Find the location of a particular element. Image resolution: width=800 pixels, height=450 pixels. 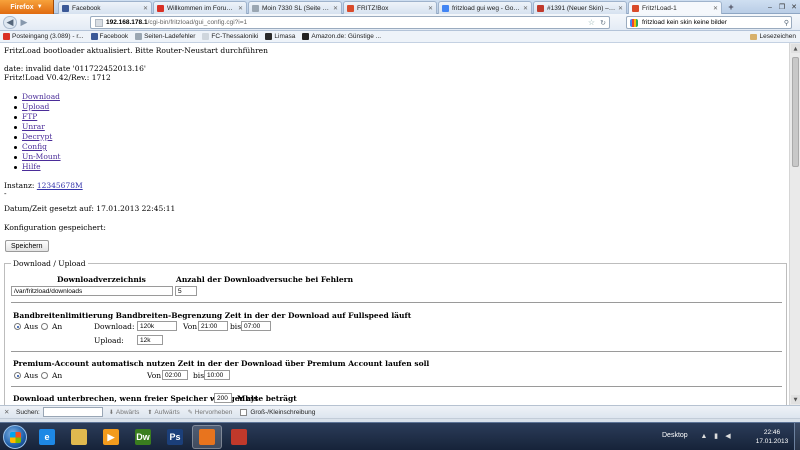

ie-icon: e is located at coordinates (47, 437).